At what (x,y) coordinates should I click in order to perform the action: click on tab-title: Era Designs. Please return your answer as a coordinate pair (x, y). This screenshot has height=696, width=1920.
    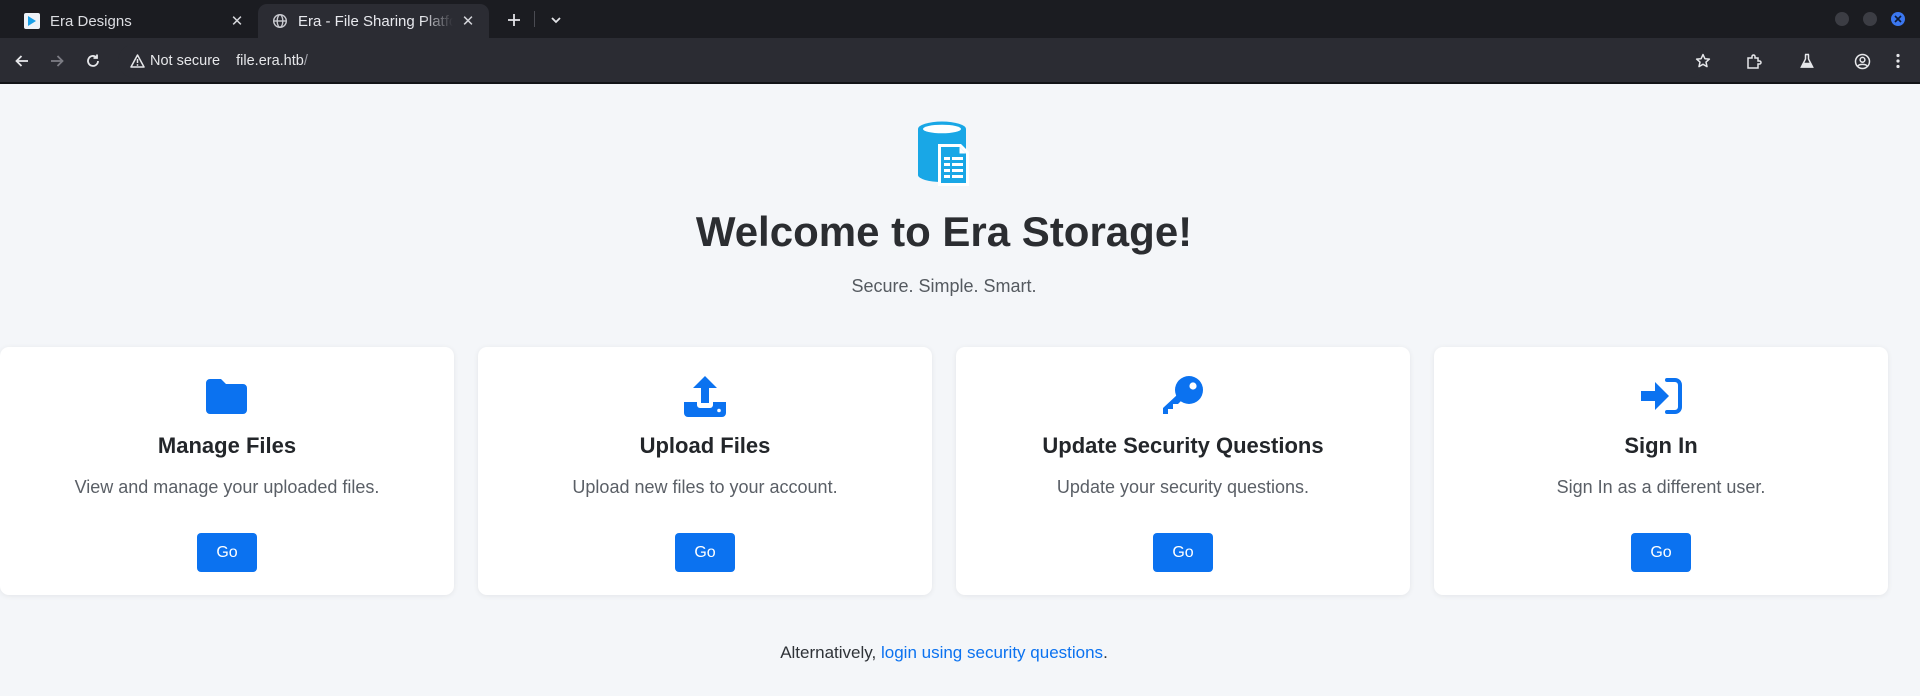
    Looking at the image, I should click on (91, 21).